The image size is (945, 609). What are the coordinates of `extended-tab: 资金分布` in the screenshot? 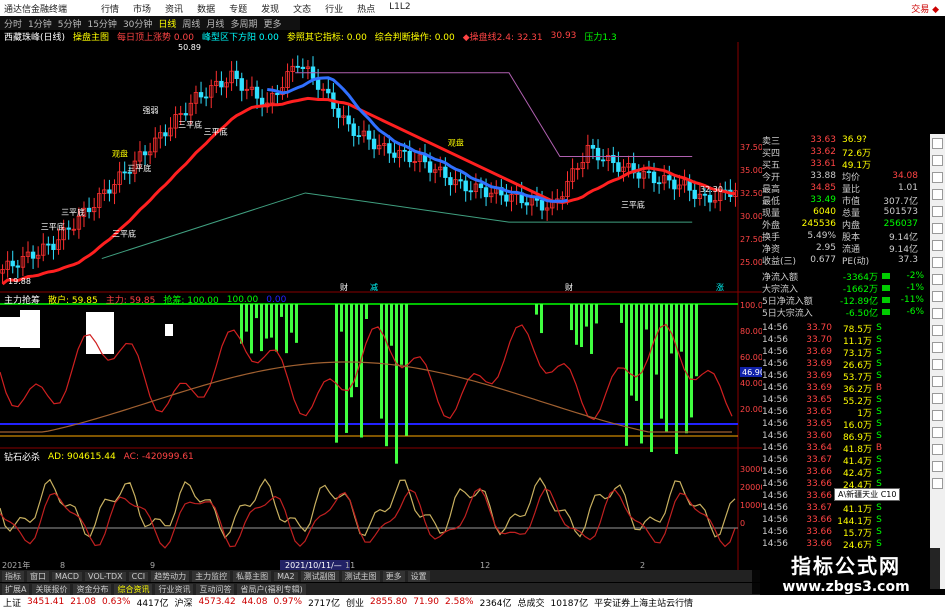 It's located at (92, 589).